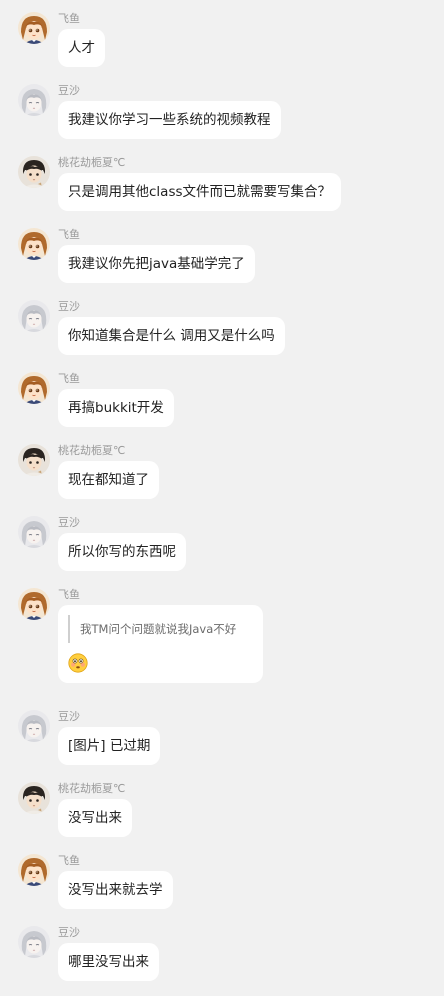 The height and width of the screenshot is (996, 444). I want to click on message-bubble: 我建议你学习一些系统的视频教程, so click(169, 120).